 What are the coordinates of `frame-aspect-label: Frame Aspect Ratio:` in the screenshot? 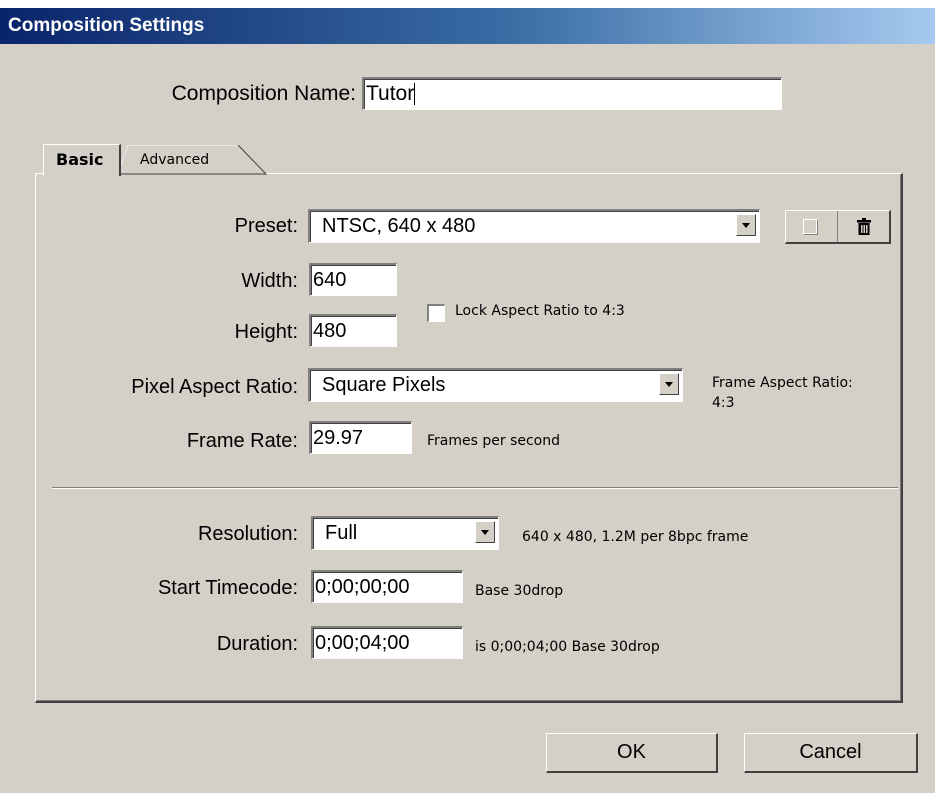 It's located at (782, 383).